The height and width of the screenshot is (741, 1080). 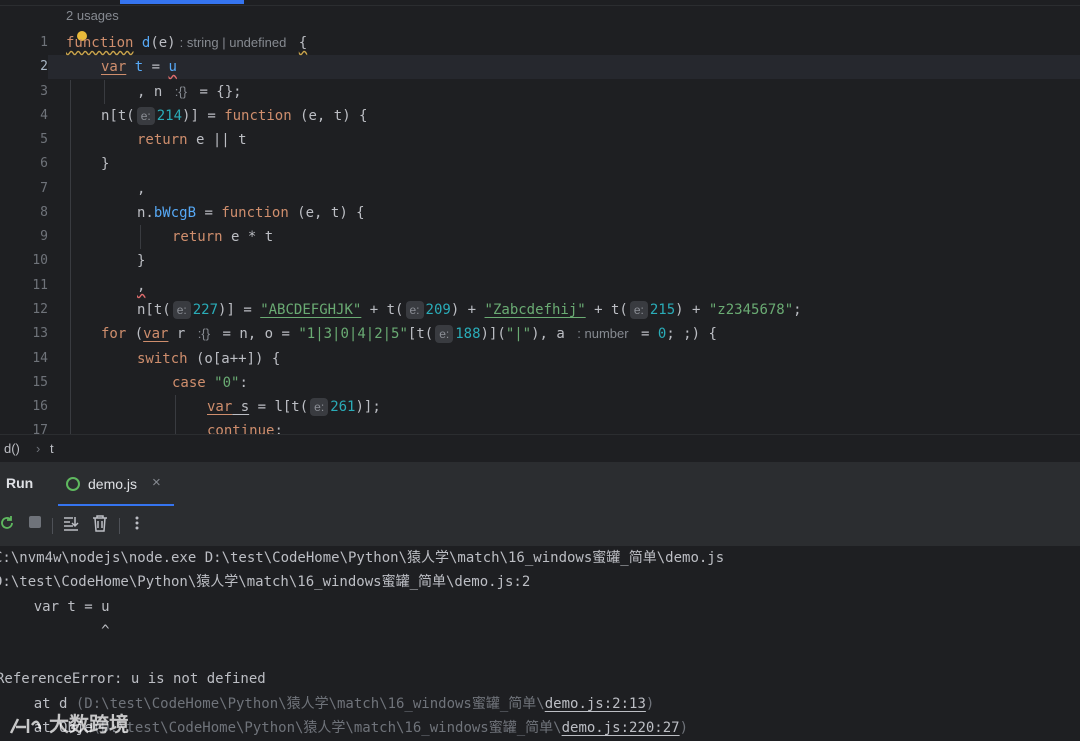 What do you see at coordinates (40, 382) in the screenshot?
I see `line-number: 15` at bounding box center [40, 382].